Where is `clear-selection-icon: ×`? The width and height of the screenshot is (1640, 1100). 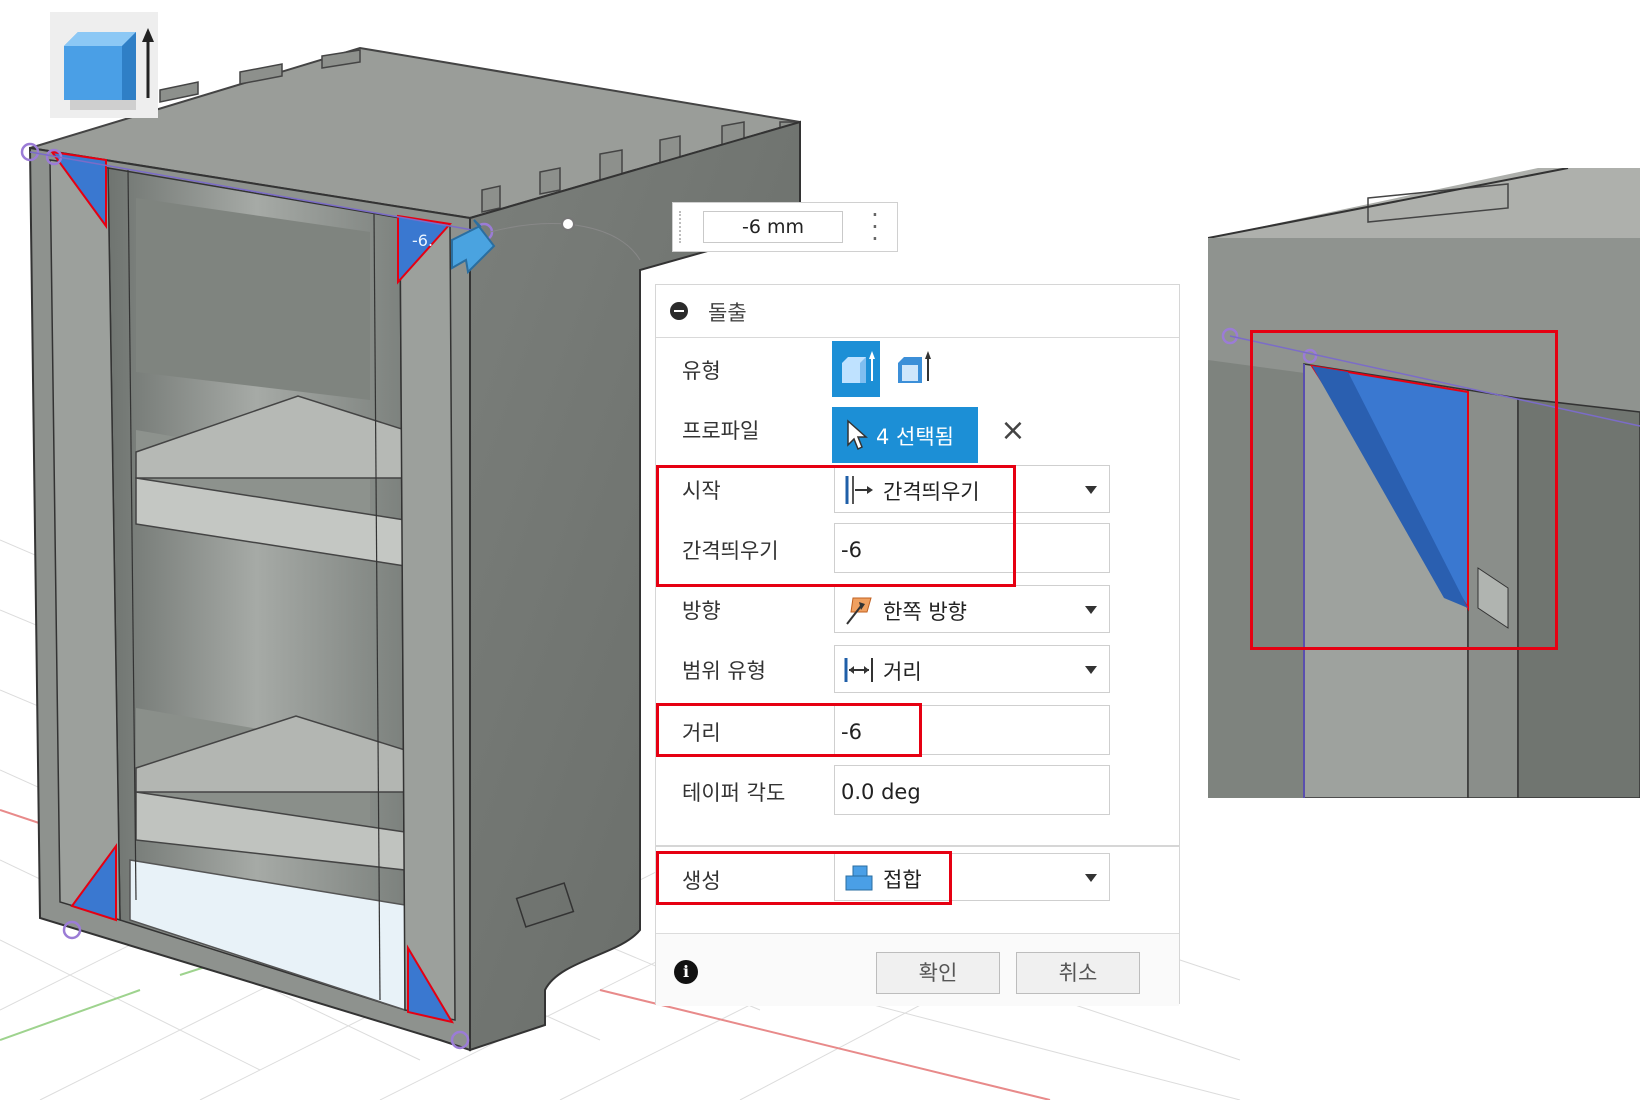 clear-selection-icon: × is located at coordinates (1013, 431).